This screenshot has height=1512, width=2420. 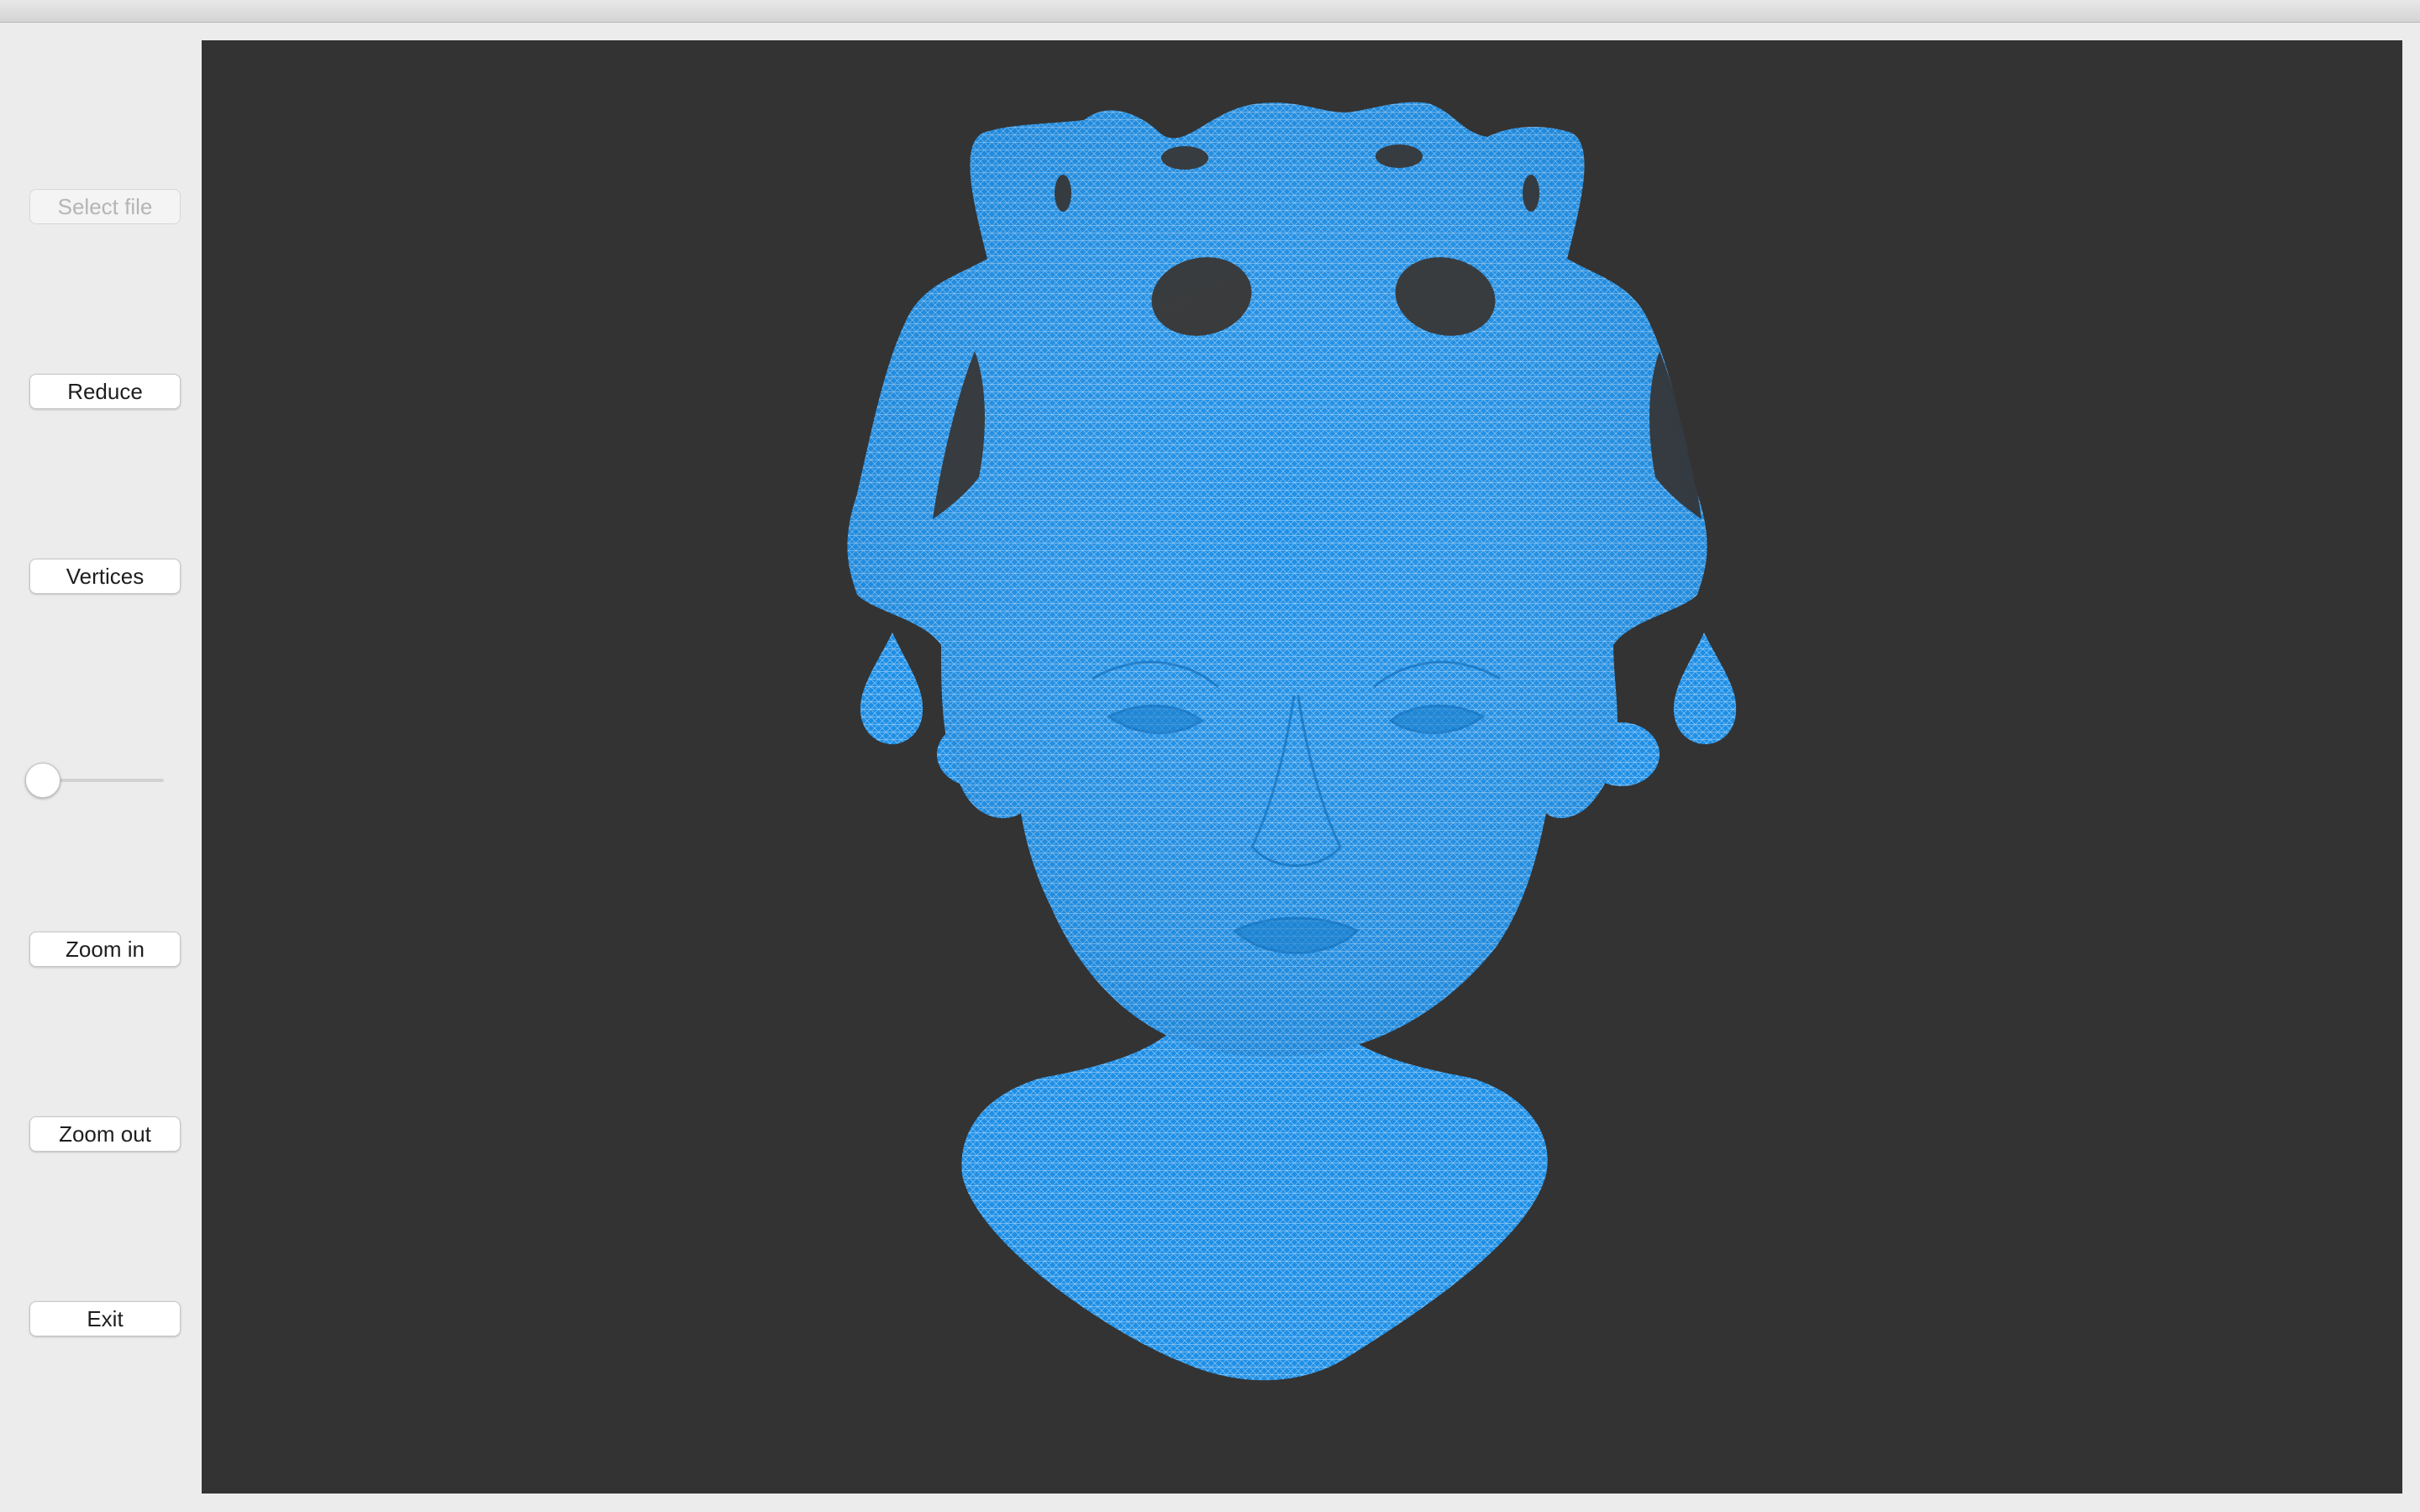 I want to click on title-bar, so click(x=1210, y=11).